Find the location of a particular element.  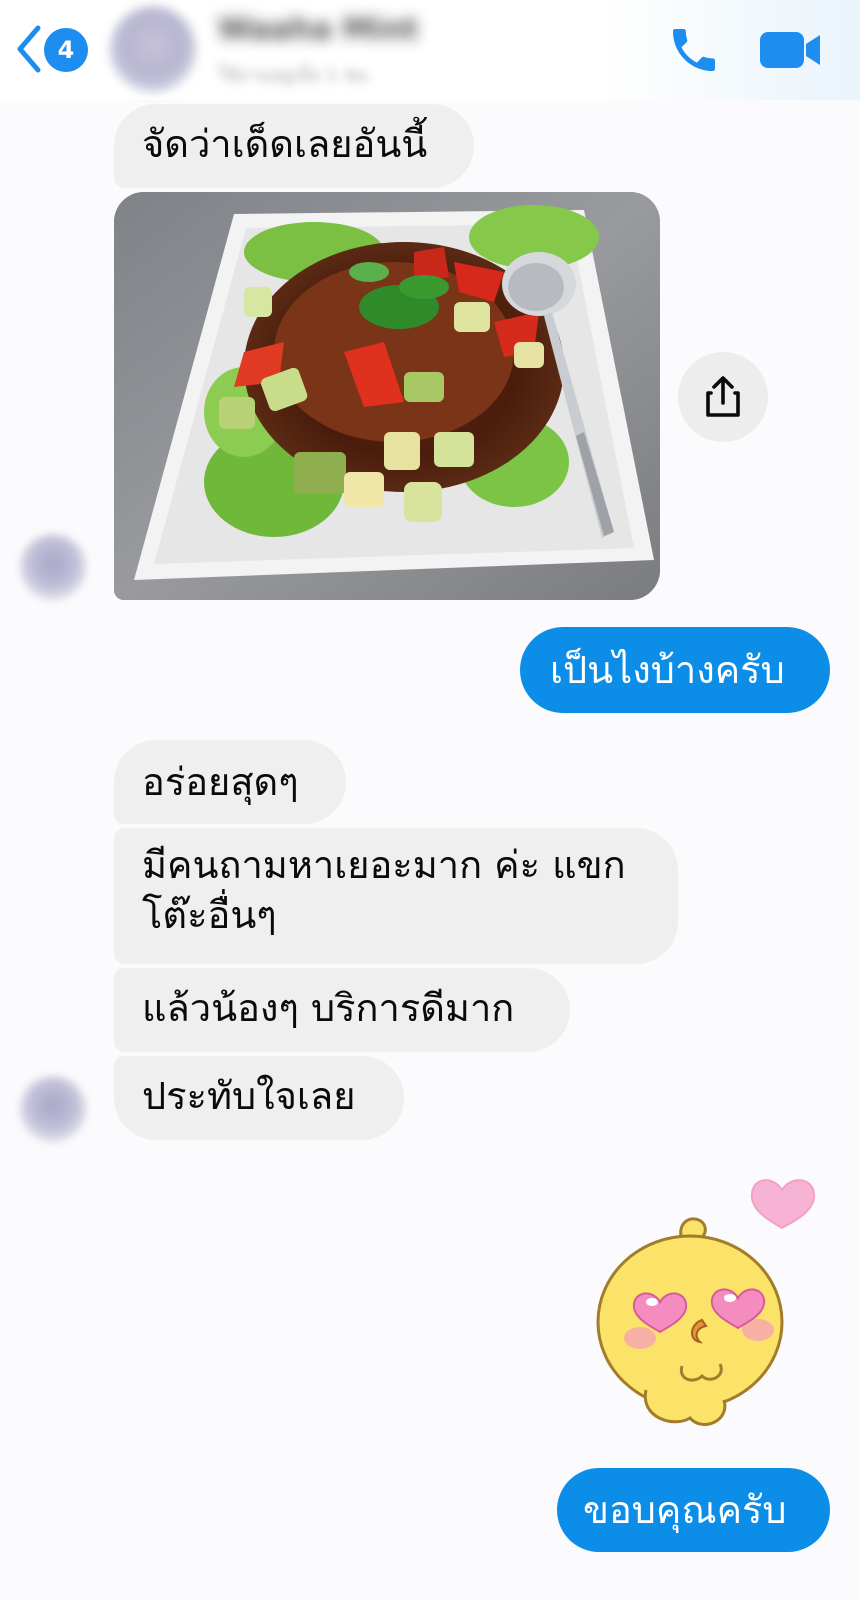

incoming-message: ประทับใจเลย is located at coordinates (259, 1098).